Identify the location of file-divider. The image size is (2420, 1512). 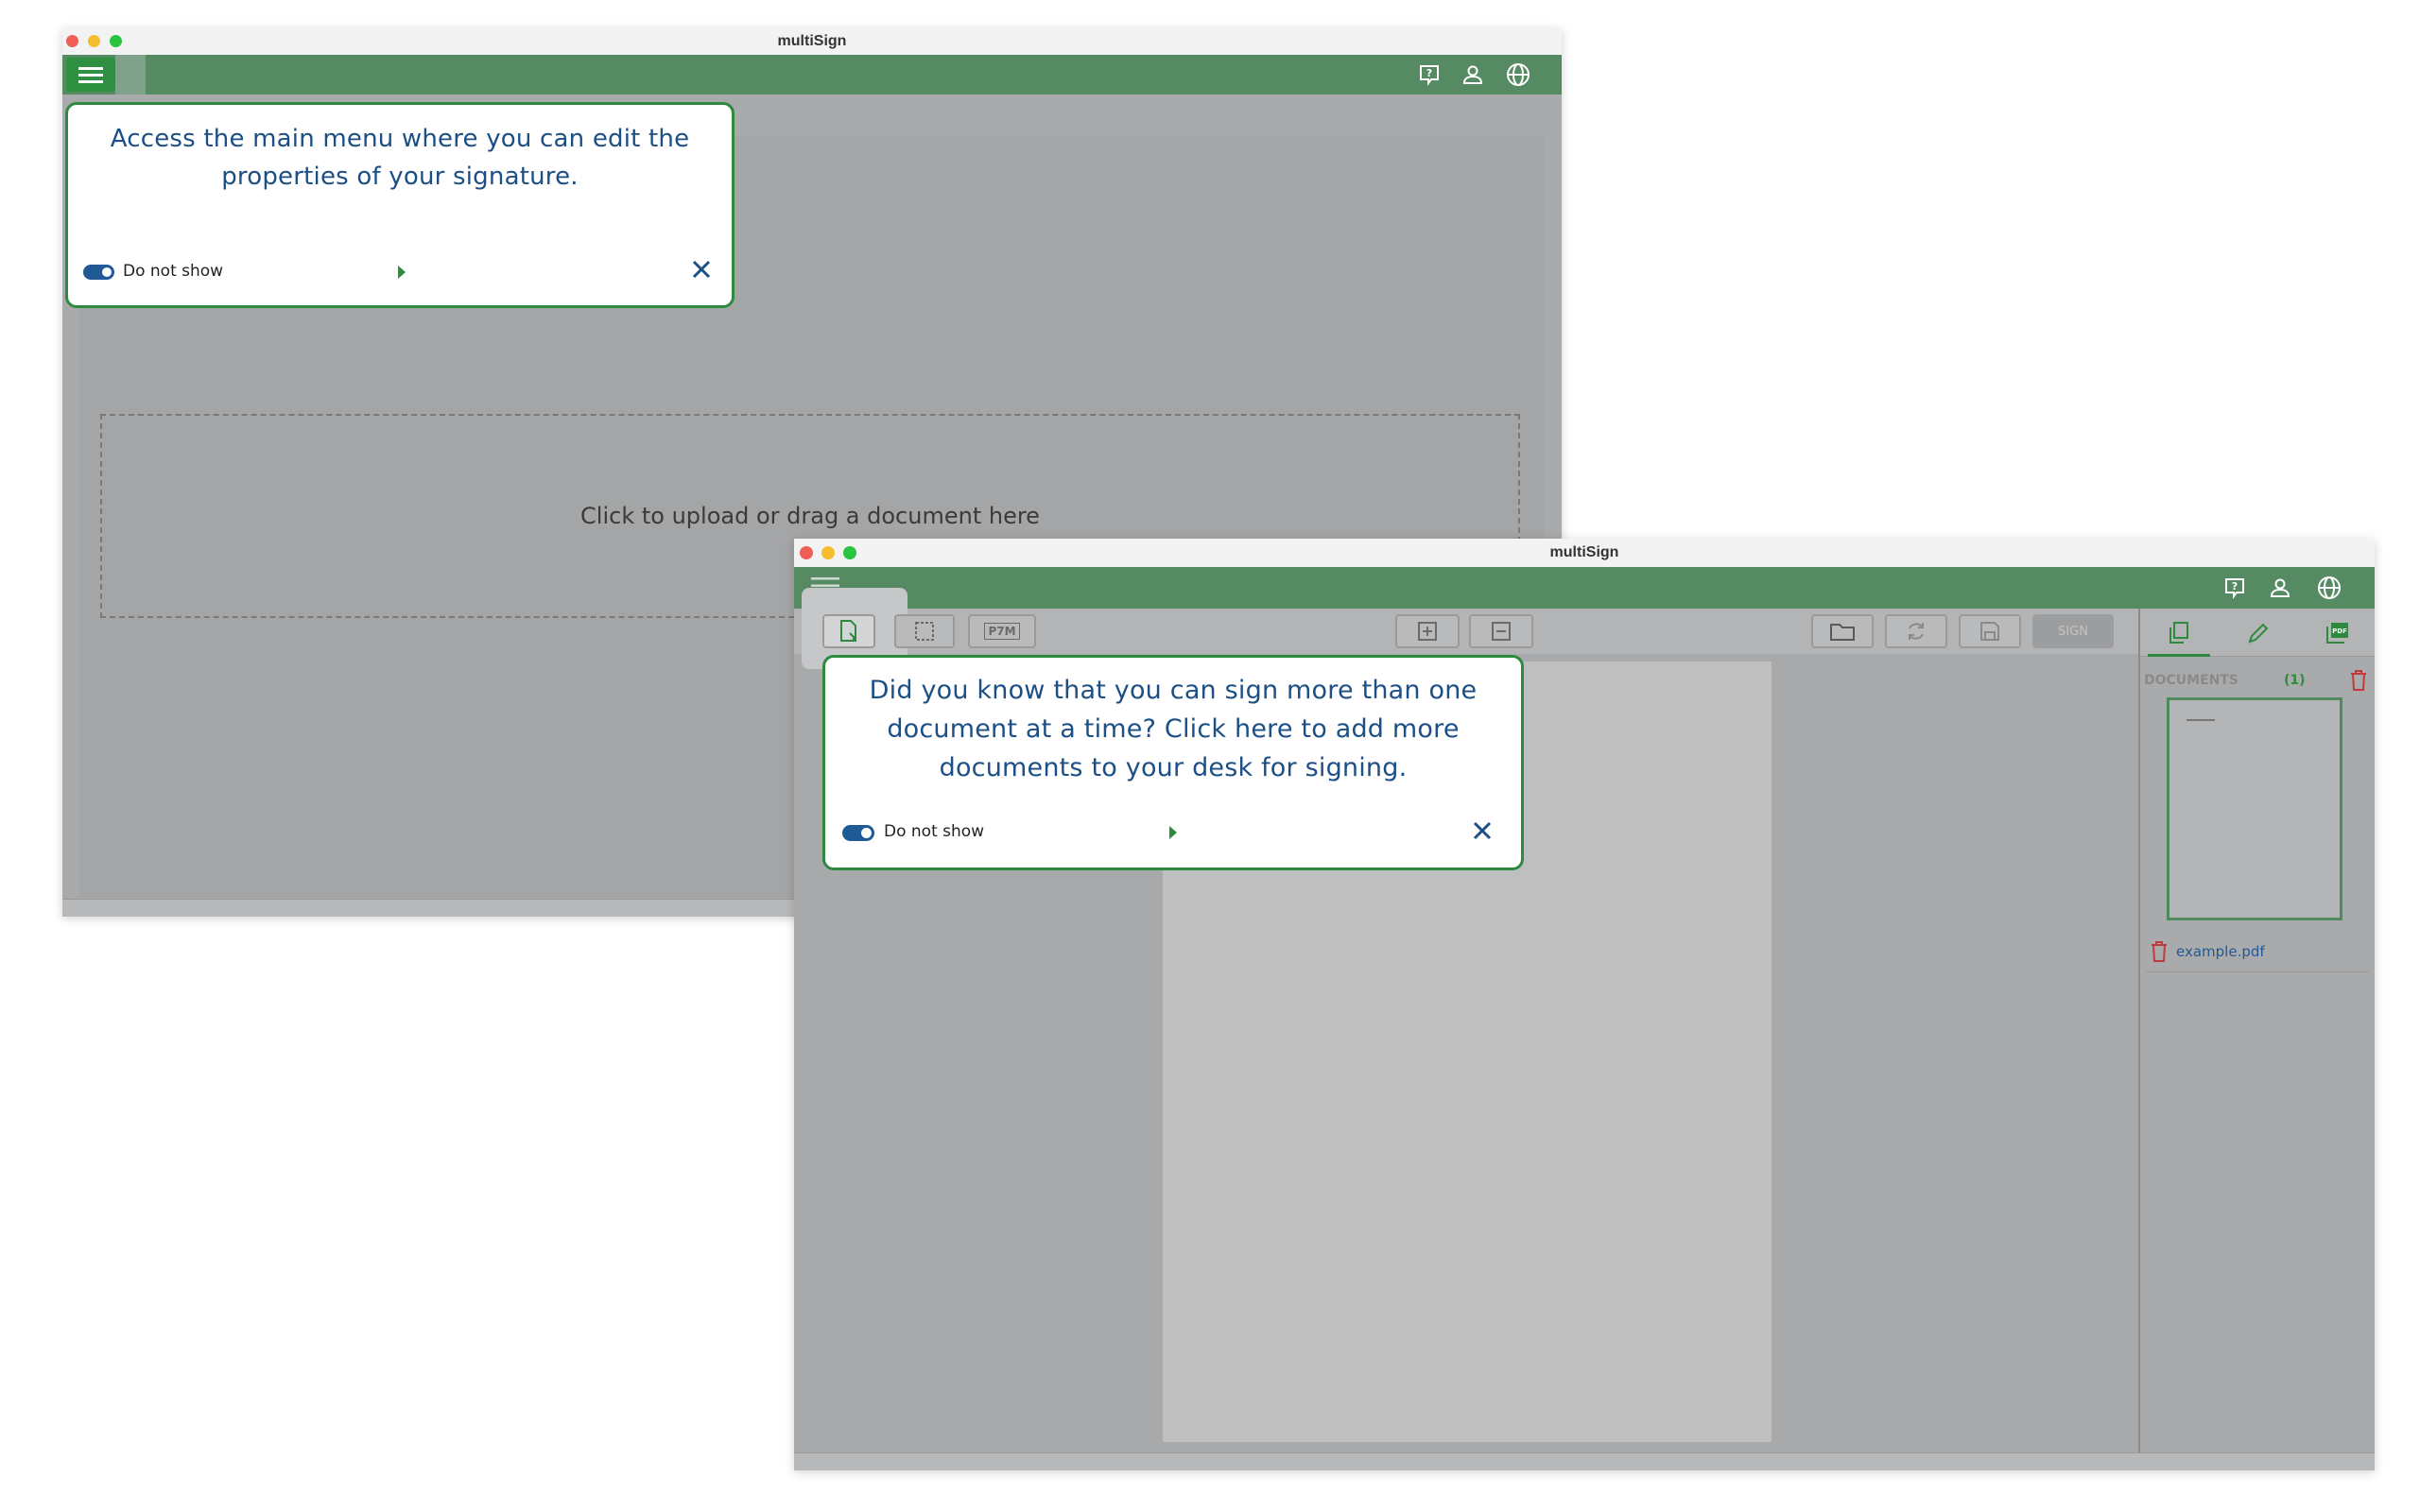
(2257, 971).